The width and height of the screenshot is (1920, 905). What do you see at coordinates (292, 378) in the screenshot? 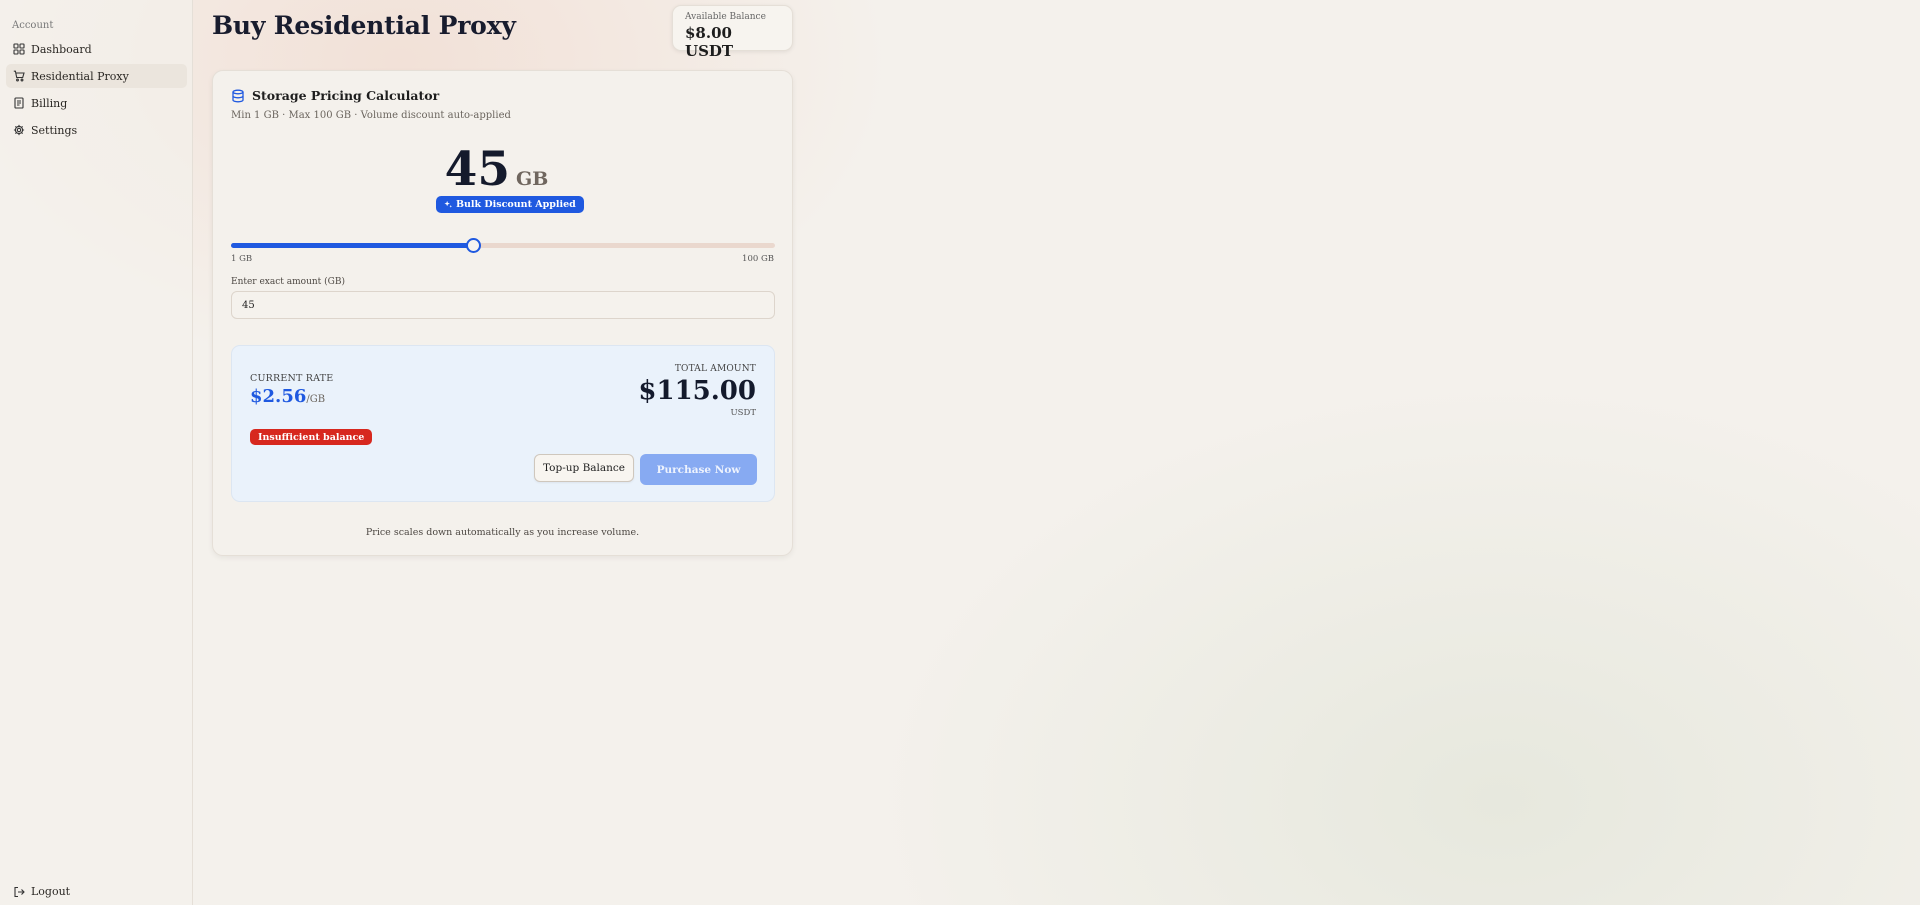
I see `rate-label: CURRENT RATE` at bounding box center [292, 378].